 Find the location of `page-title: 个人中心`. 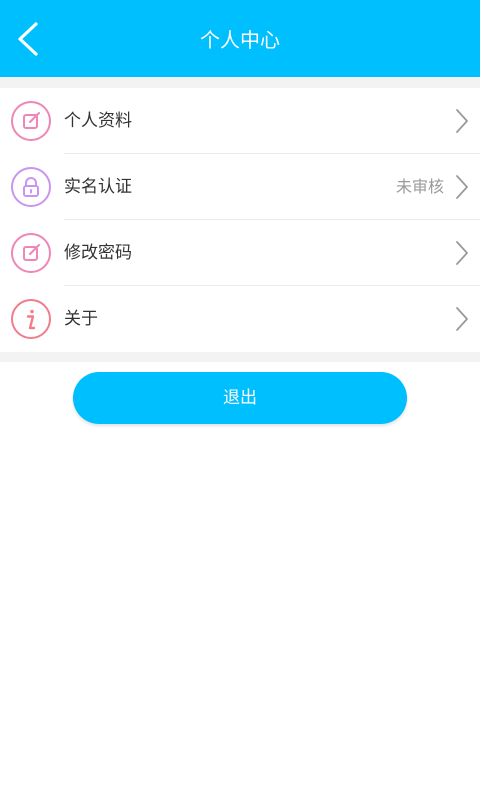

page-title: 个人中心 is located at coordinates (240, 40).